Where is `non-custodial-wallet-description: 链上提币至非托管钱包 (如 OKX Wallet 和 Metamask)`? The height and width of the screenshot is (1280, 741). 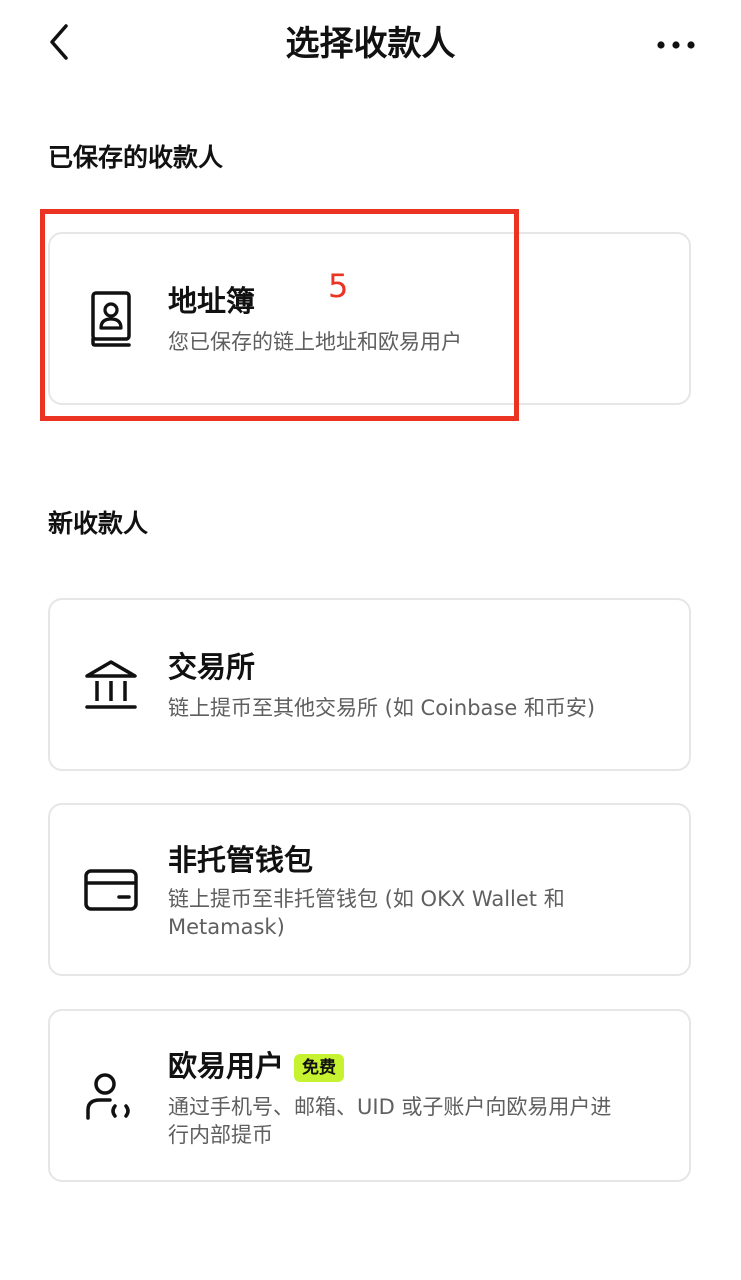 non-custodial-wallet-description: 链上提币至非托管钱包 (如 OKX Wallet 和 Metamask) is located at coordinates (366, 913).